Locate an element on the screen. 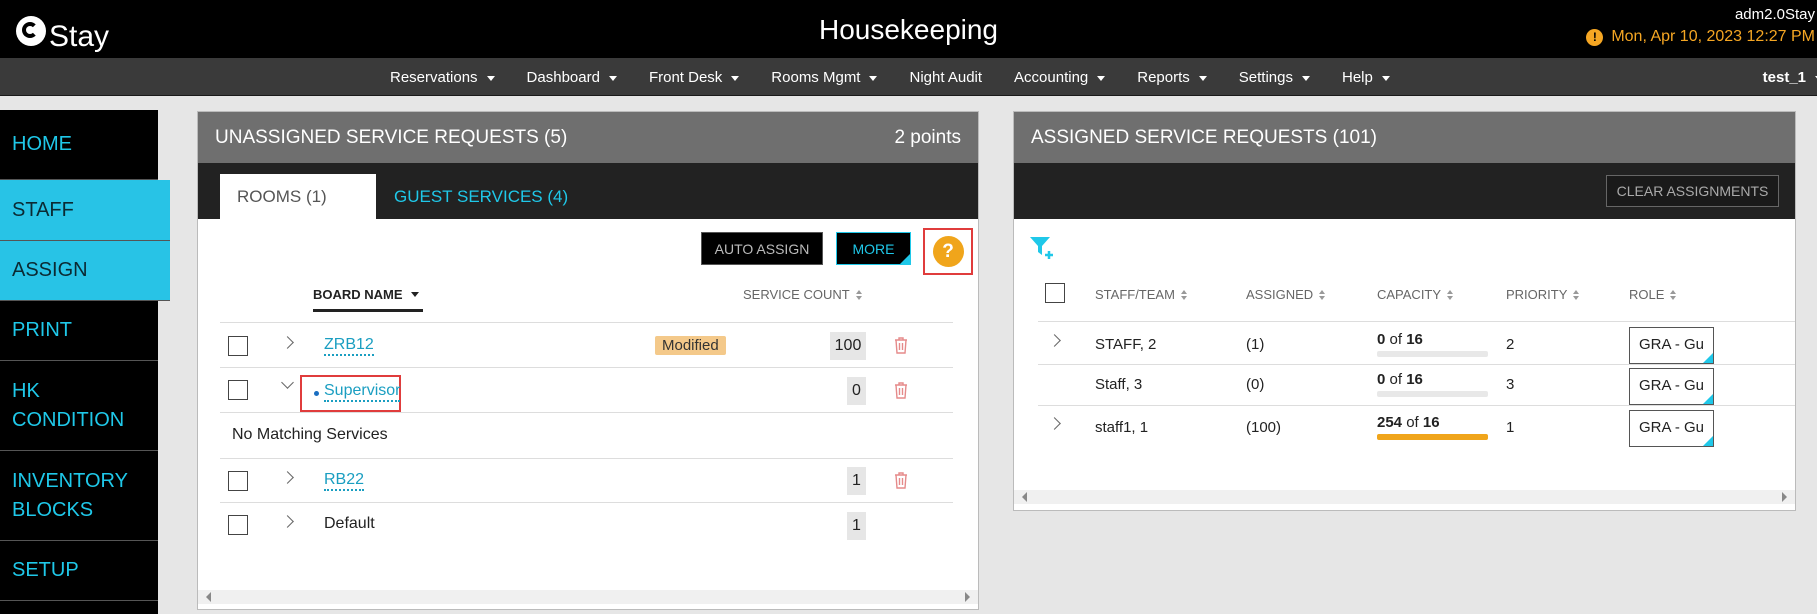  sidebar-item-setup: SETUP is located at coordinates (79, 571).